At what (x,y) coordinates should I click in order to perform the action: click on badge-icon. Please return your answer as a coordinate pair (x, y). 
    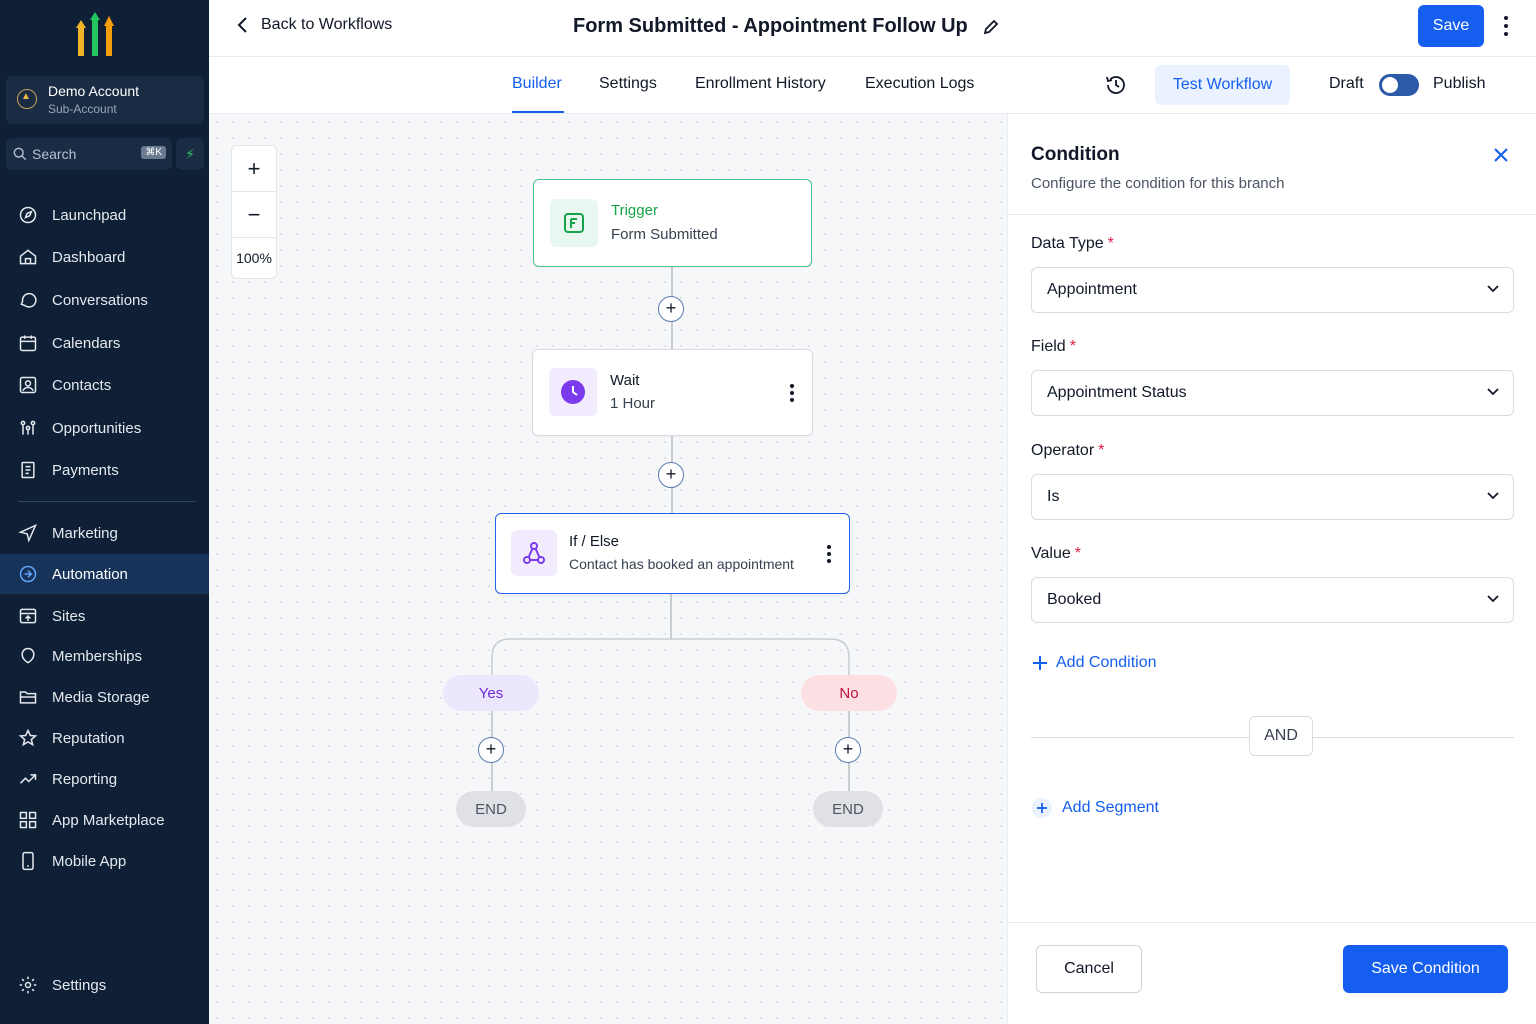
    Looking at the image, I should click on (28, 655).